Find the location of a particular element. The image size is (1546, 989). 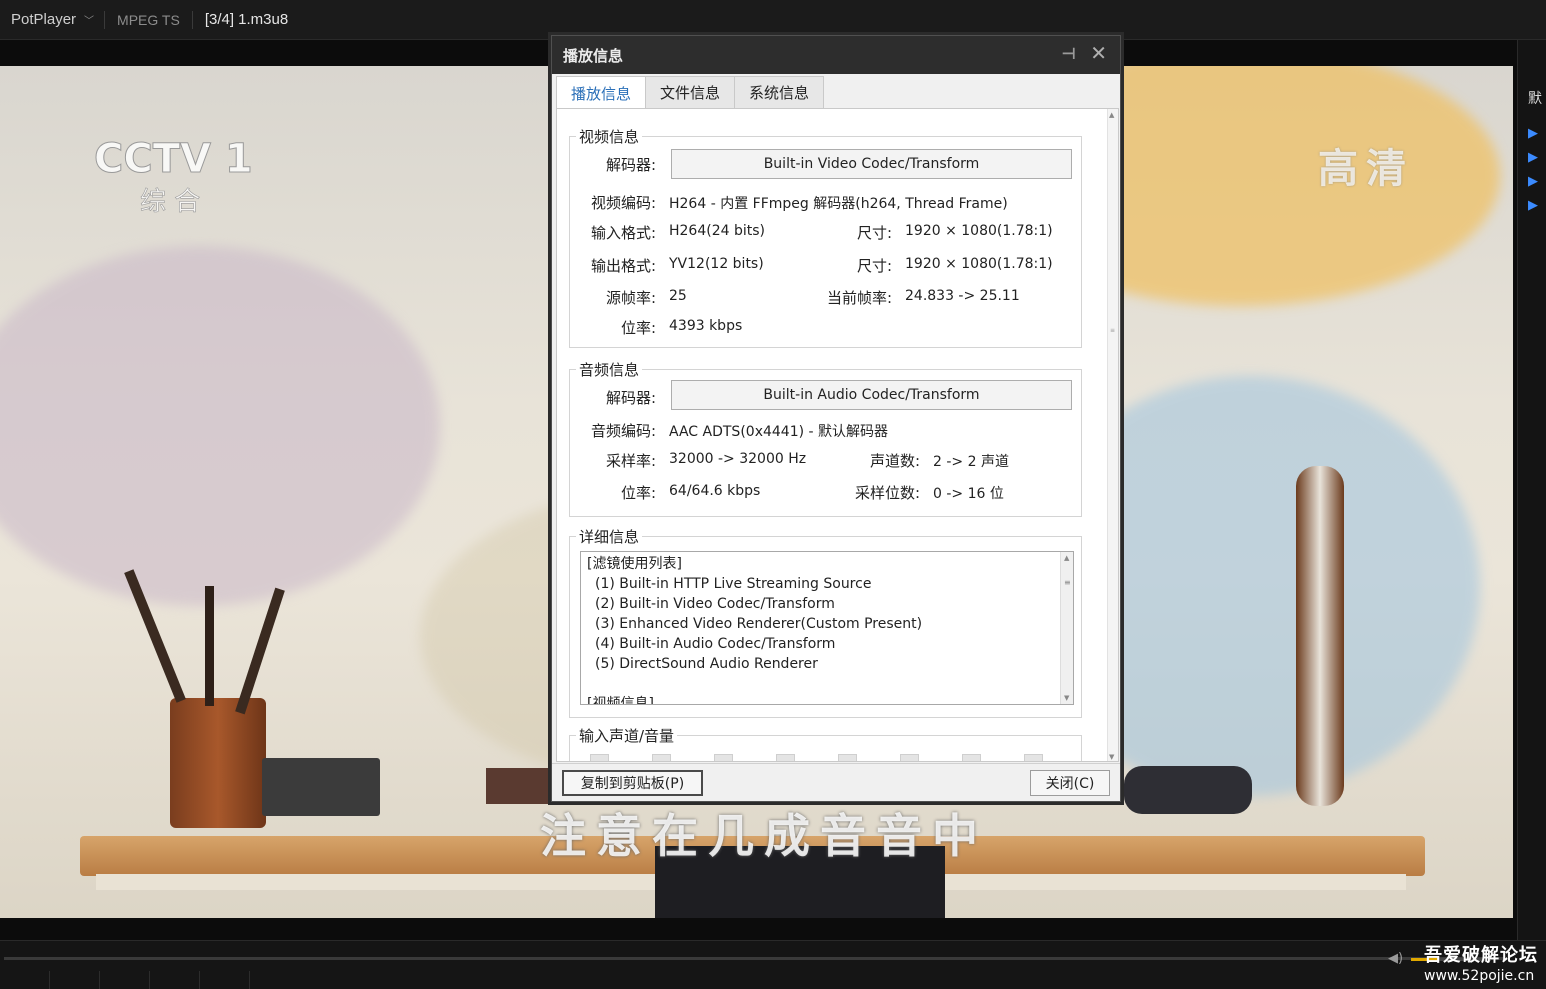

copy-to-clipboard-button: 复制到剪贴板(P) is located at coordinates (632, 783).